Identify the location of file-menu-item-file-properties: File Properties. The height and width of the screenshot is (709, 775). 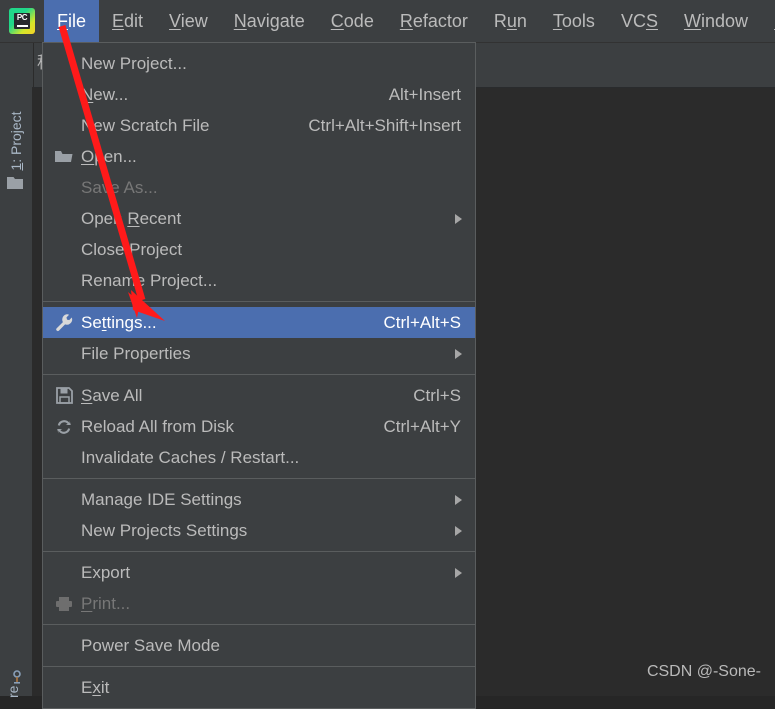
(259, 353).